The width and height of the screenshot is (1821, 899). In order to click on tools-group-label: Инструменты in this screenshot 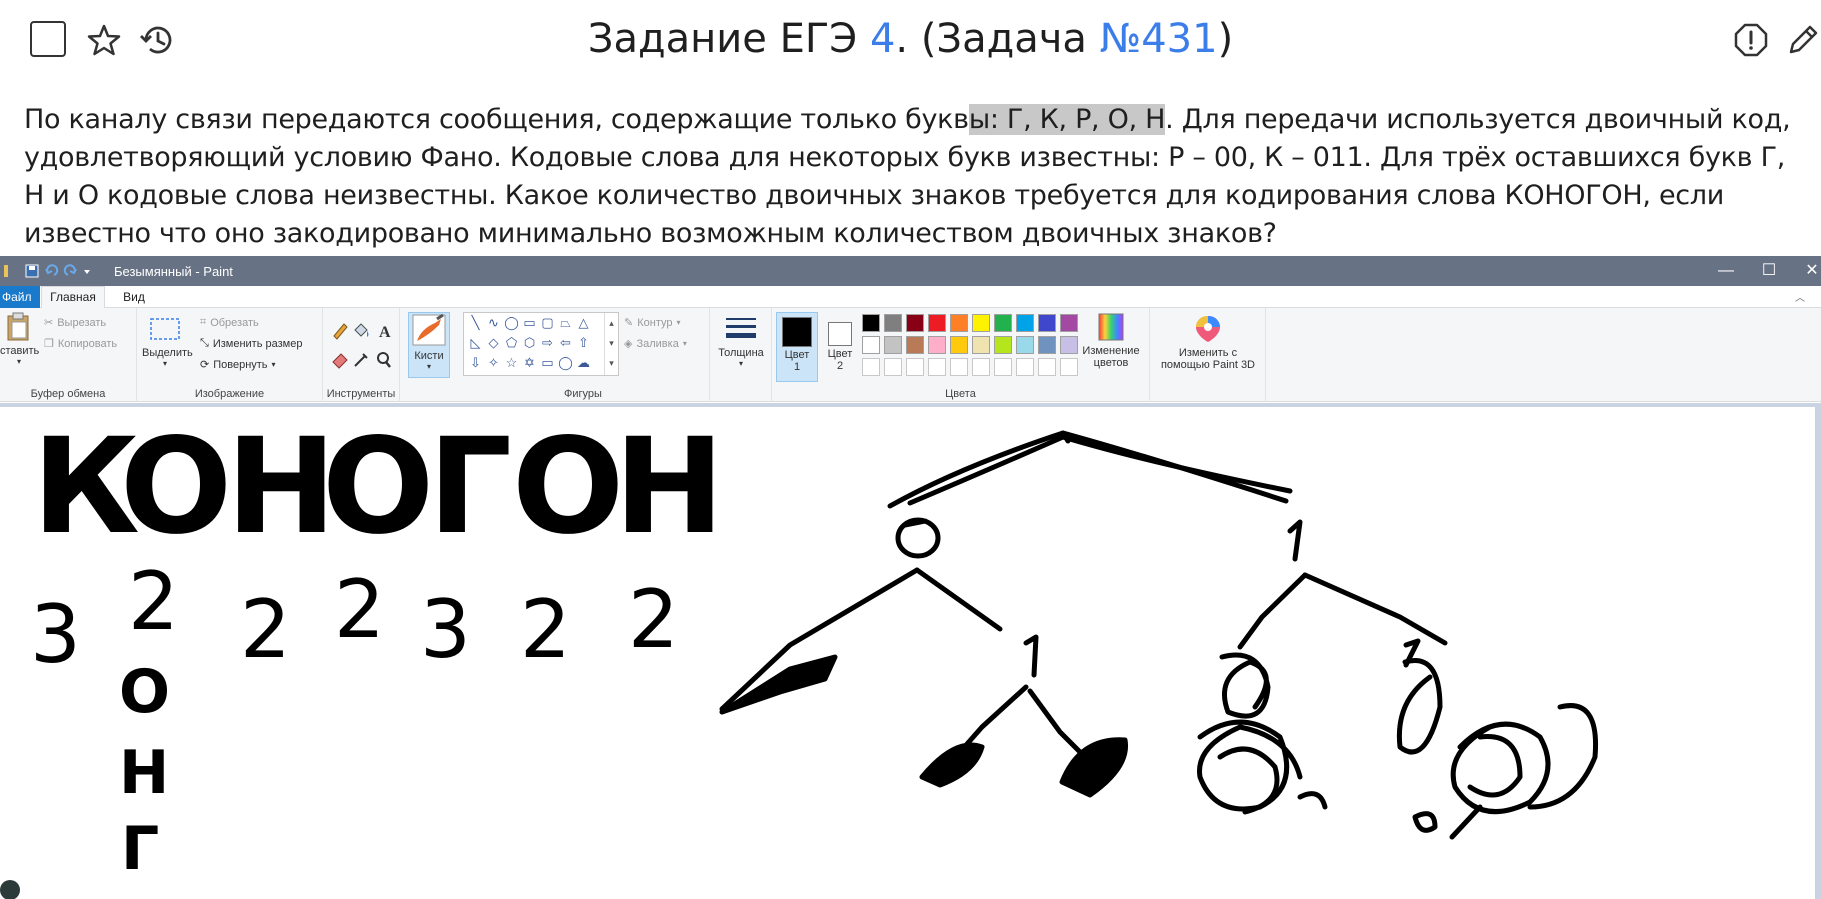, I will do `click(361, 394)`.